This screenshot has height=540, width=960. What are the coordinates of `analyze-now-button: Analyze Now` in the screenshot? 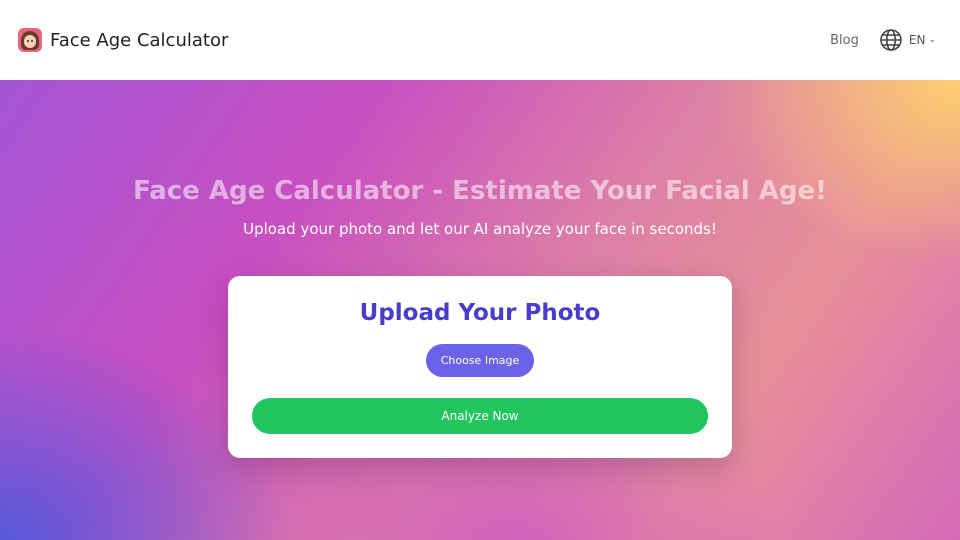 It's located at (480, 416).